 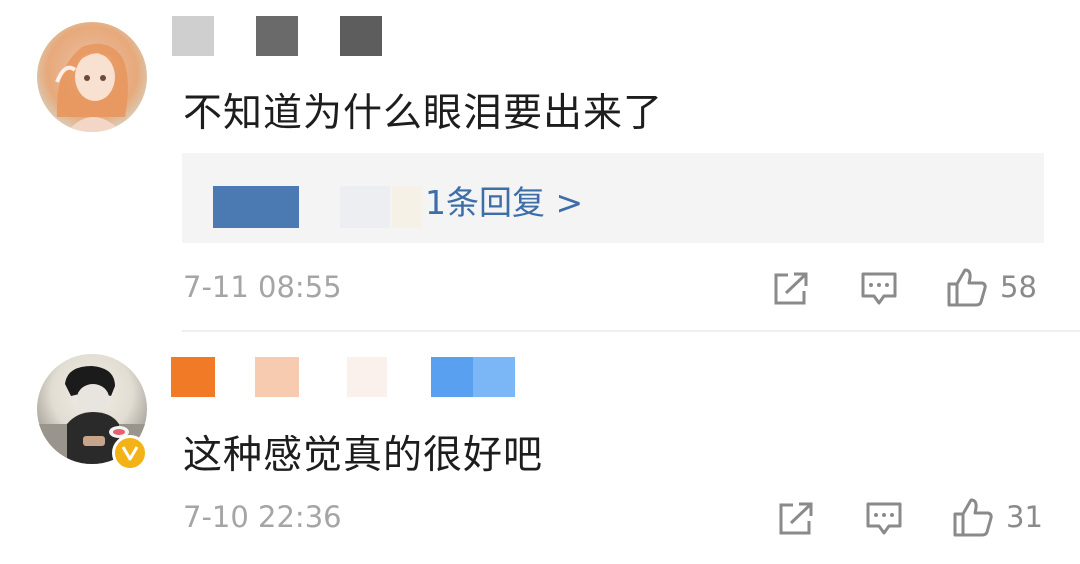 What do you see at coordinates (997, 517) in the screenshot?
I see `like-button: 31` at bounding box center [997, 517].